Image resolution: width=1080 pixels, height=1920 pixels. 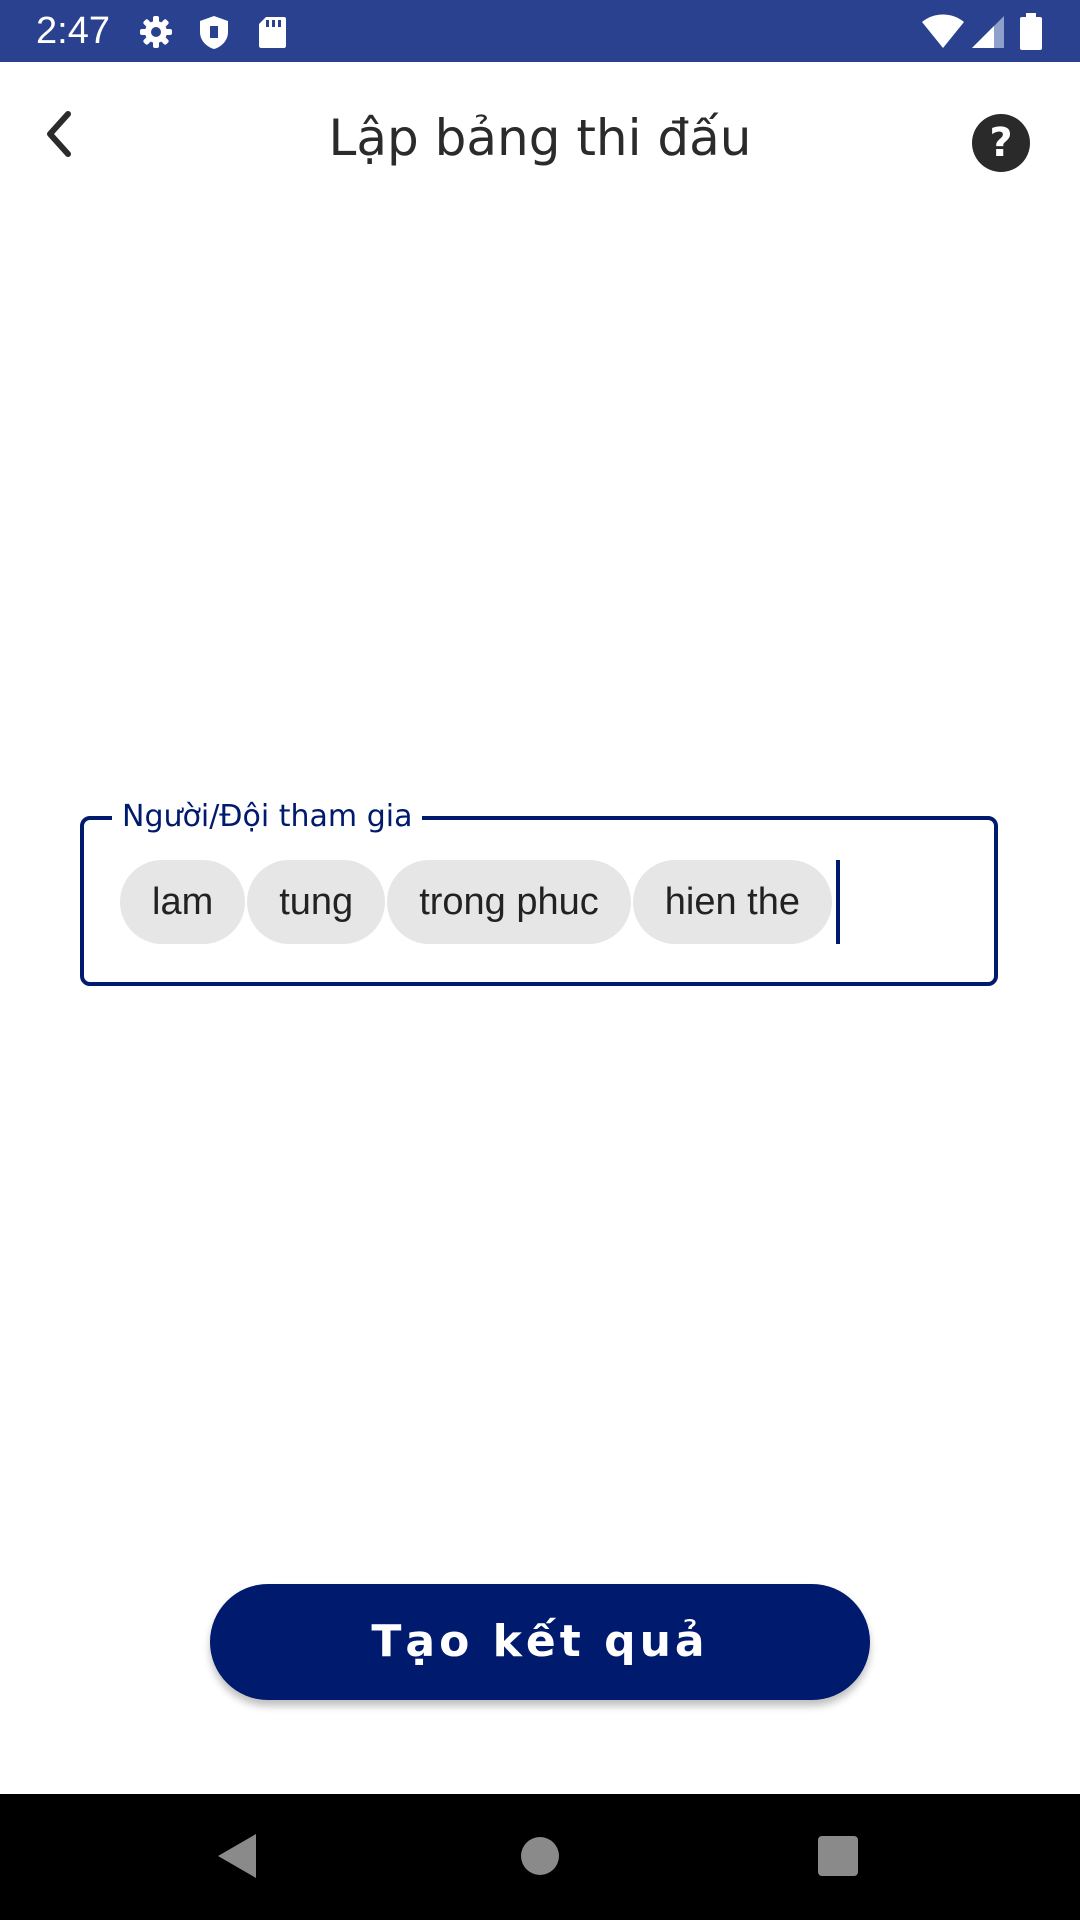 I want to click on home-circle-icon, so click(x=540, y=1856).